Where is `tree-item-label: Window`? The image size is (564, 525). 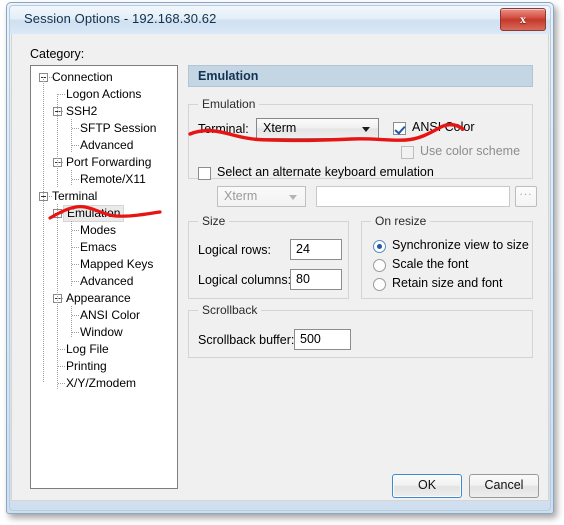 tree-item-label: Window is located at coordinates (101, 332).